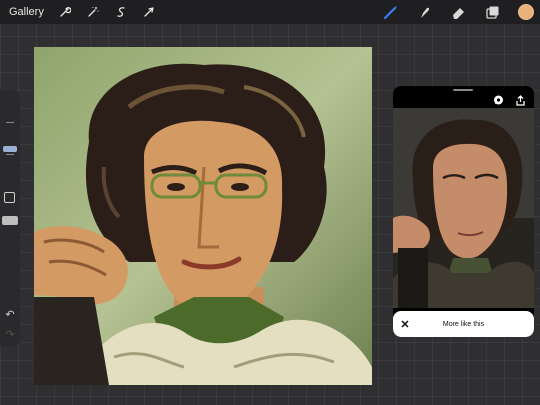  What do you see at coordinates (520, 100) in the screenshot?
I see `share-icon` at bounding box center [520, 100].